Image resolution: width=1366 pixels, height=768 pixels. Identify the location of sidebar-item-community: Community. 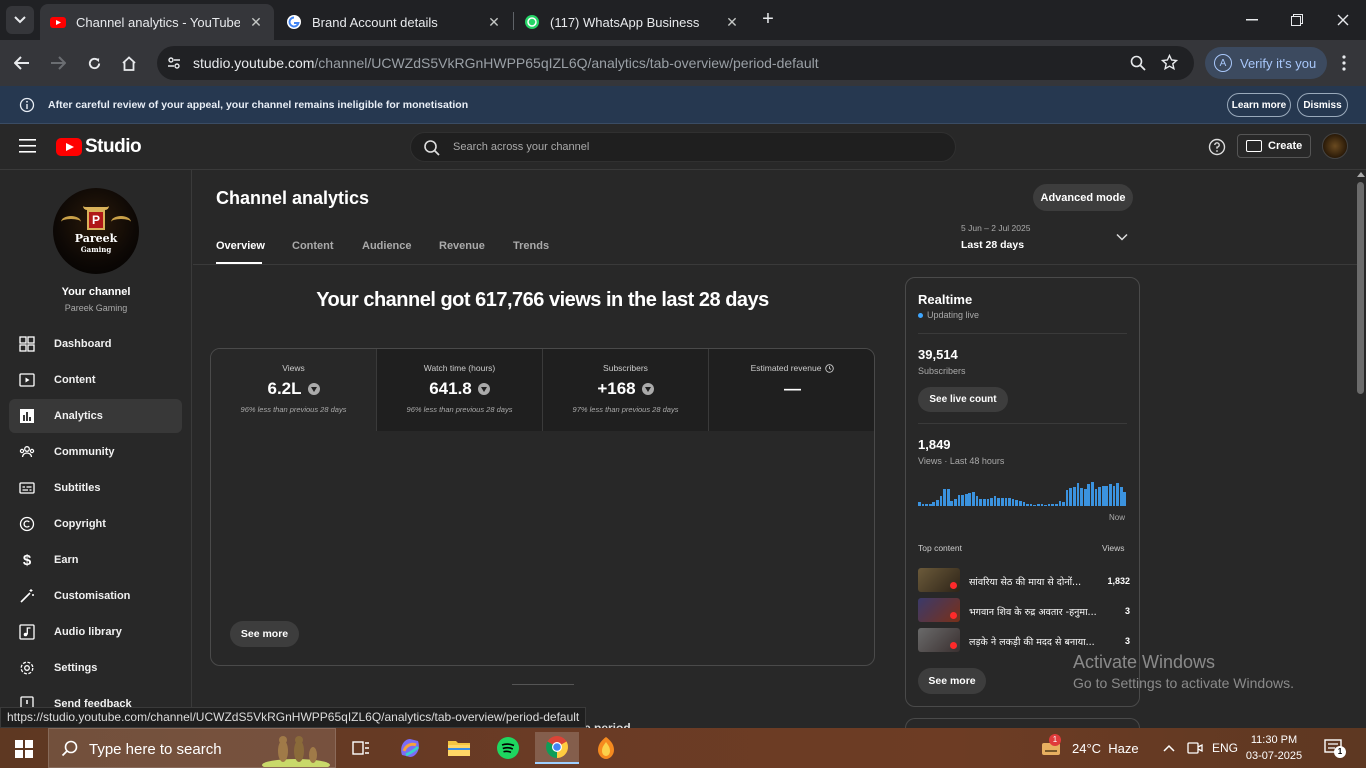
(95, 452).